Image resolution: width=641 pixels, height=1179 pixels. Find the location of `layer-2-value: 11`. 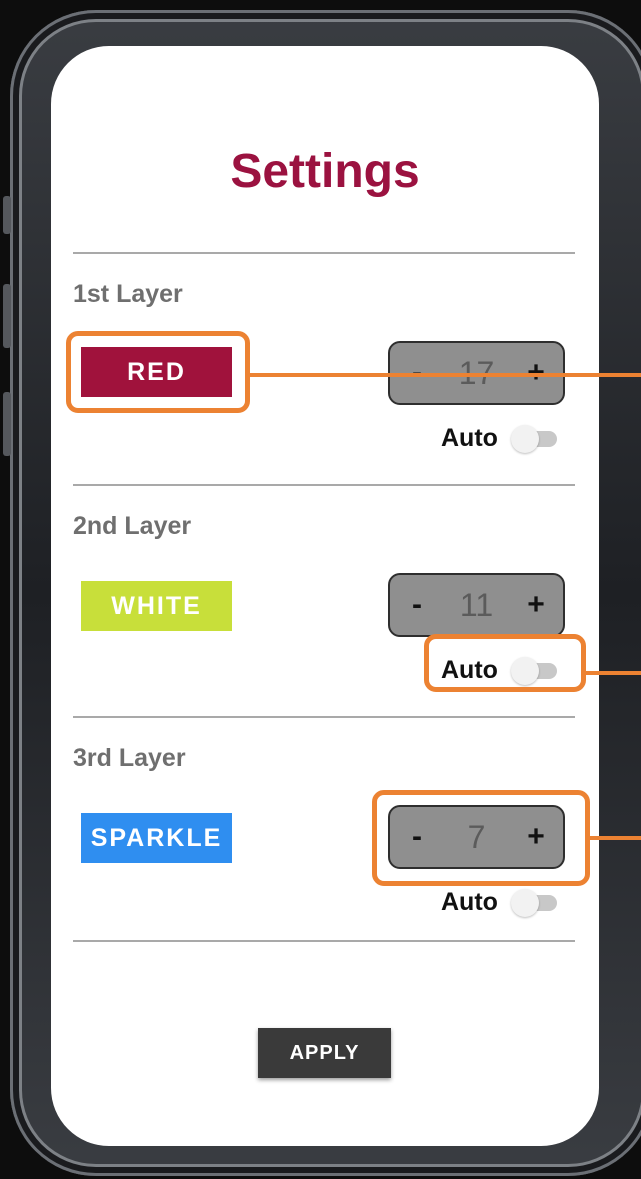

layer-2-value: 11 is located at coordinates (476, 605).